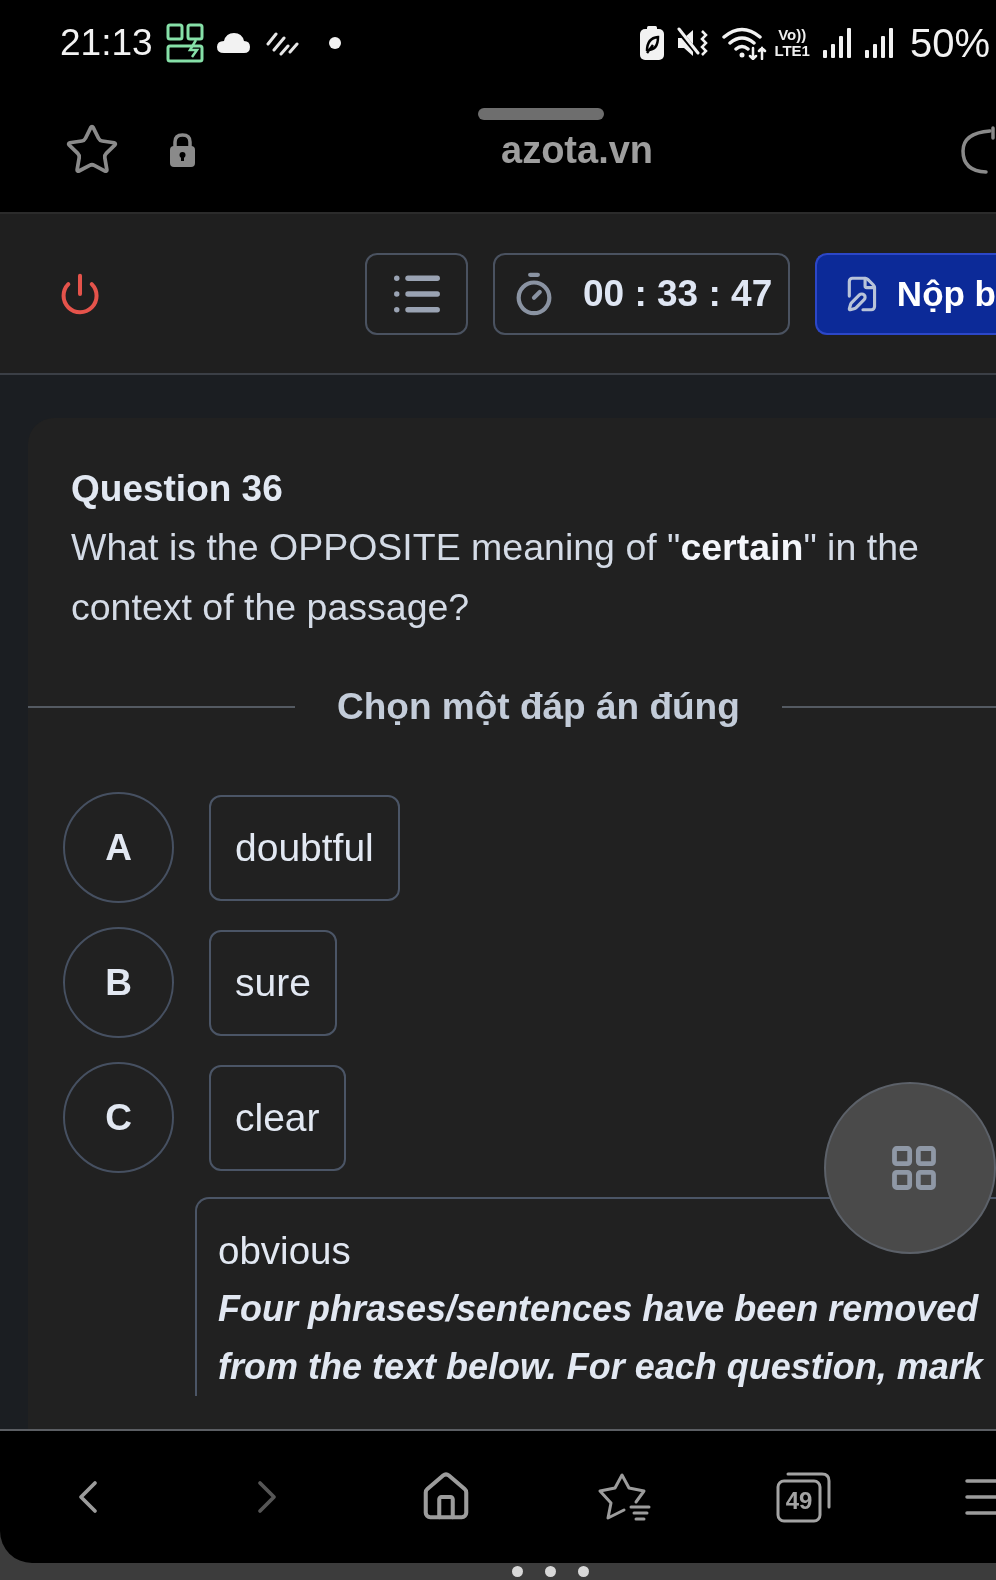  Describe the element at coordinates (277, 1117) in the screenshot. I see `answer-option: clear` at that location.